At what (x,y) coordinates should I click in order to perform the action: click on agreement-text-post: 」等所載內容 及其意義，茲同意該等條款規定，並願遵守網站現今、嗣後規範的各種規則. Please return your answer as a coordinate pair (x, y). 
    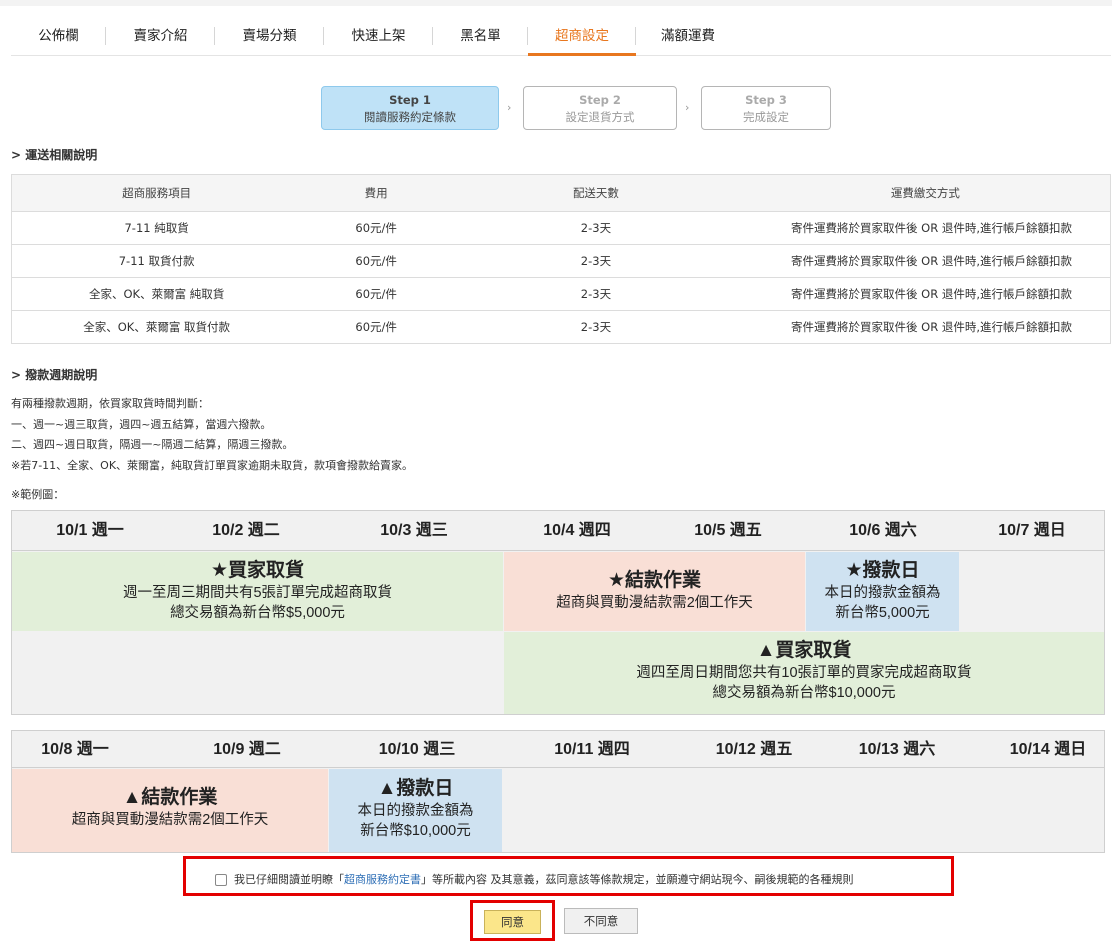
    Looking at the image, I should click on (637, 879).